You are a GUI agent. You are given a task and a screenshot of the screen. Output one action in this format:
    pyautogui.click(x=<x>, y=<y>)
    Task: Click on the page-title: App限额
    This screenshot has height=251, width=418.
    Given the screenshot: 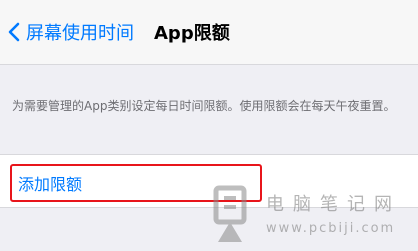 What is the action you would take?
    pyautogui.click(x=192, y=33)
    